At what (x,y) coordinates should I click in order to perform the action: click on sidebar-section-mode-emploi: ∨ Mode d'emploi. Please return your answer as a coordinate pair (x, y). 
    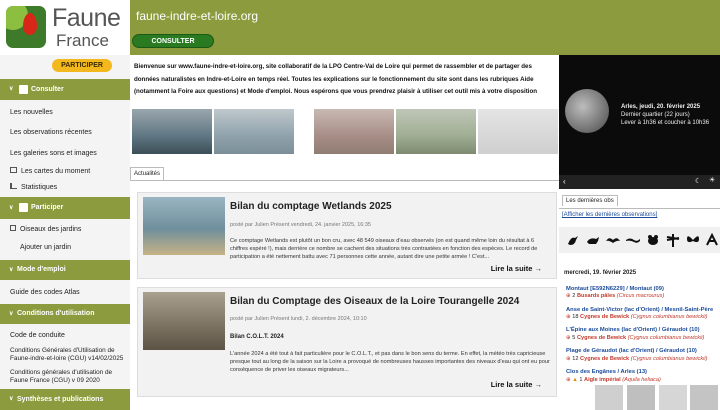
    Looking at the image, I should click on (65, 270).